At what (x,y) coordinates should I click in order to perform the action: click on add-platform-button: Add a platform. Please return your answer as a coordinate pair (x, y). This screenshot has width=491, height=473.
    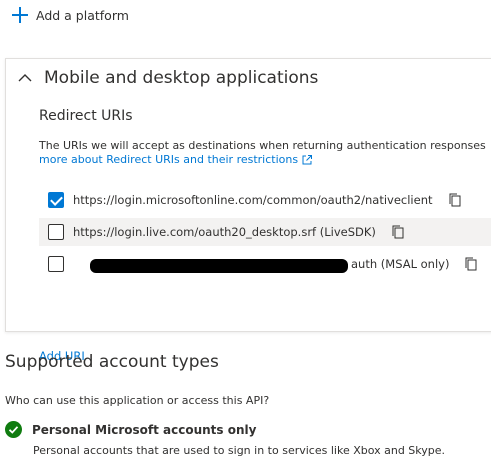
    Looking at the image, I should click on (70, 15).